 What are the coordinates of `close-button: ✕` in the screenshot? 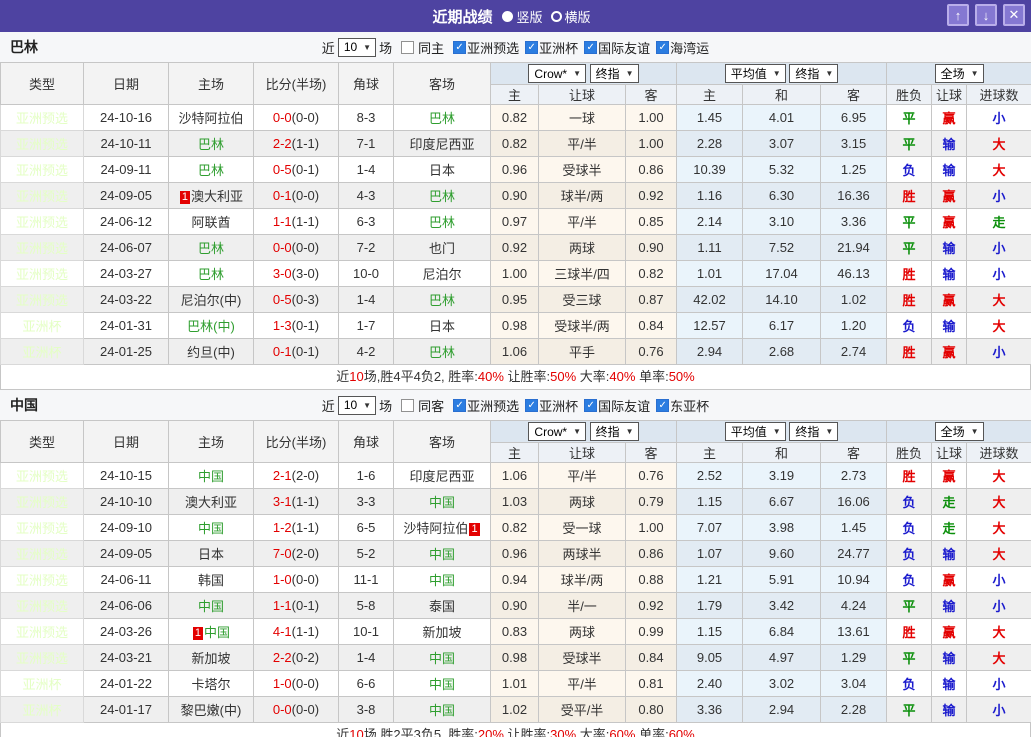 It's located at (1014, 15).